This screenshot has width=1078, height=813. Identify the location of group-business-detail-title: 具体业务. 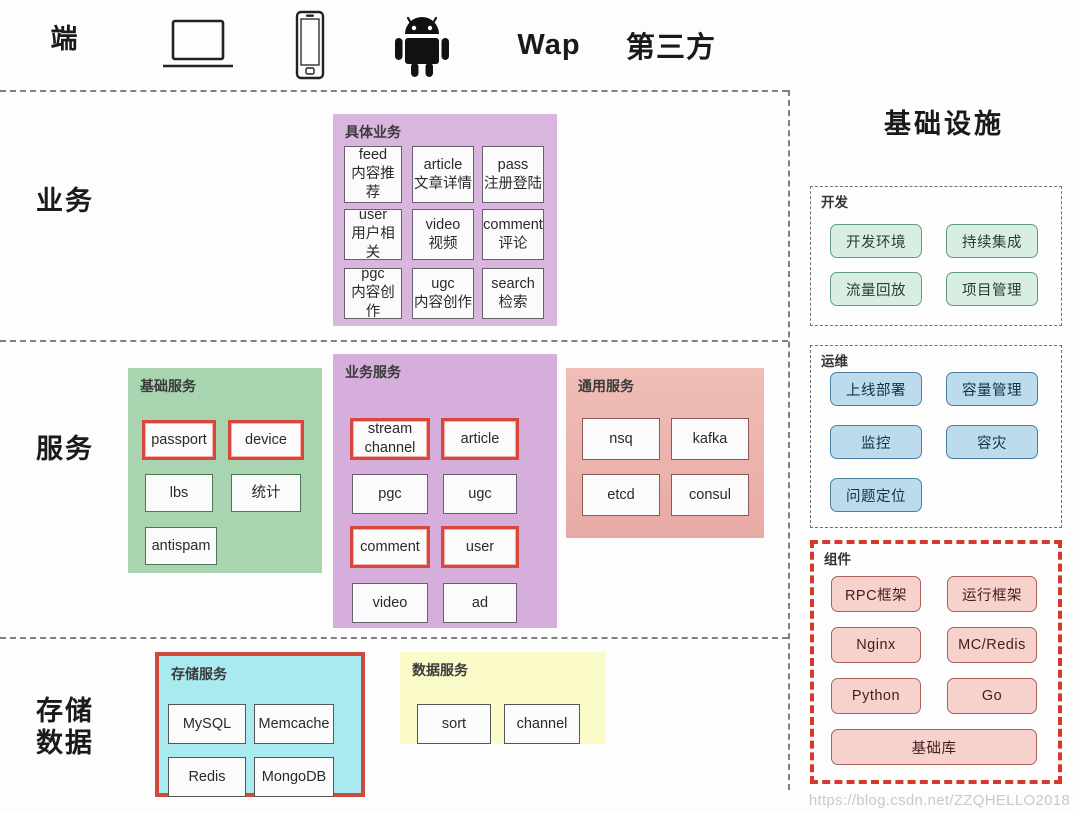
(373, 132).